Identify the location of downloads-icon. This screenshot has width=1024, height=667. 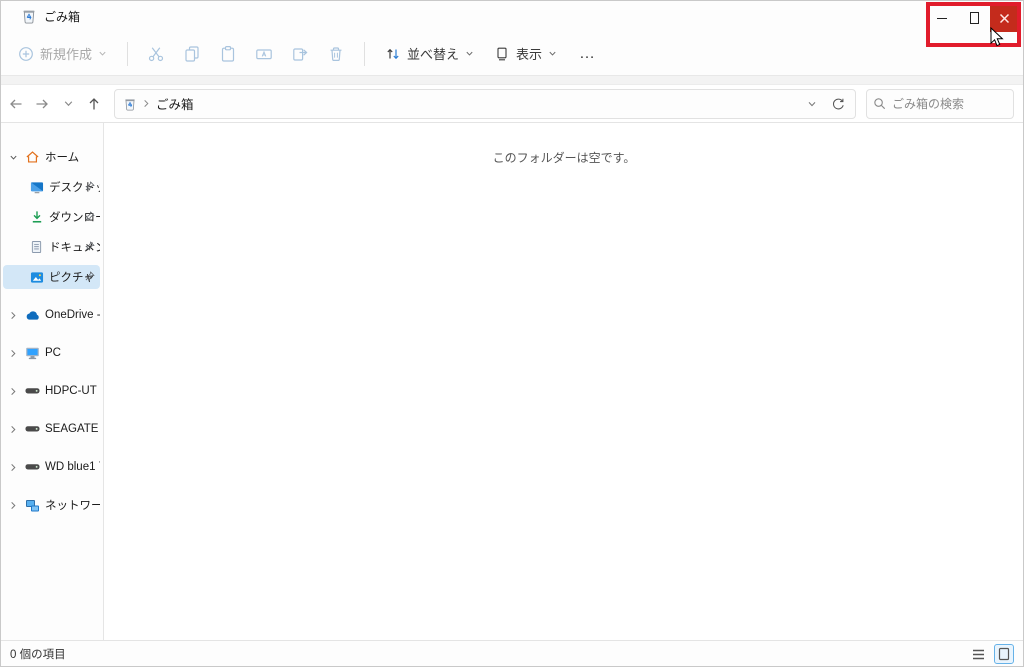
(36, 217).